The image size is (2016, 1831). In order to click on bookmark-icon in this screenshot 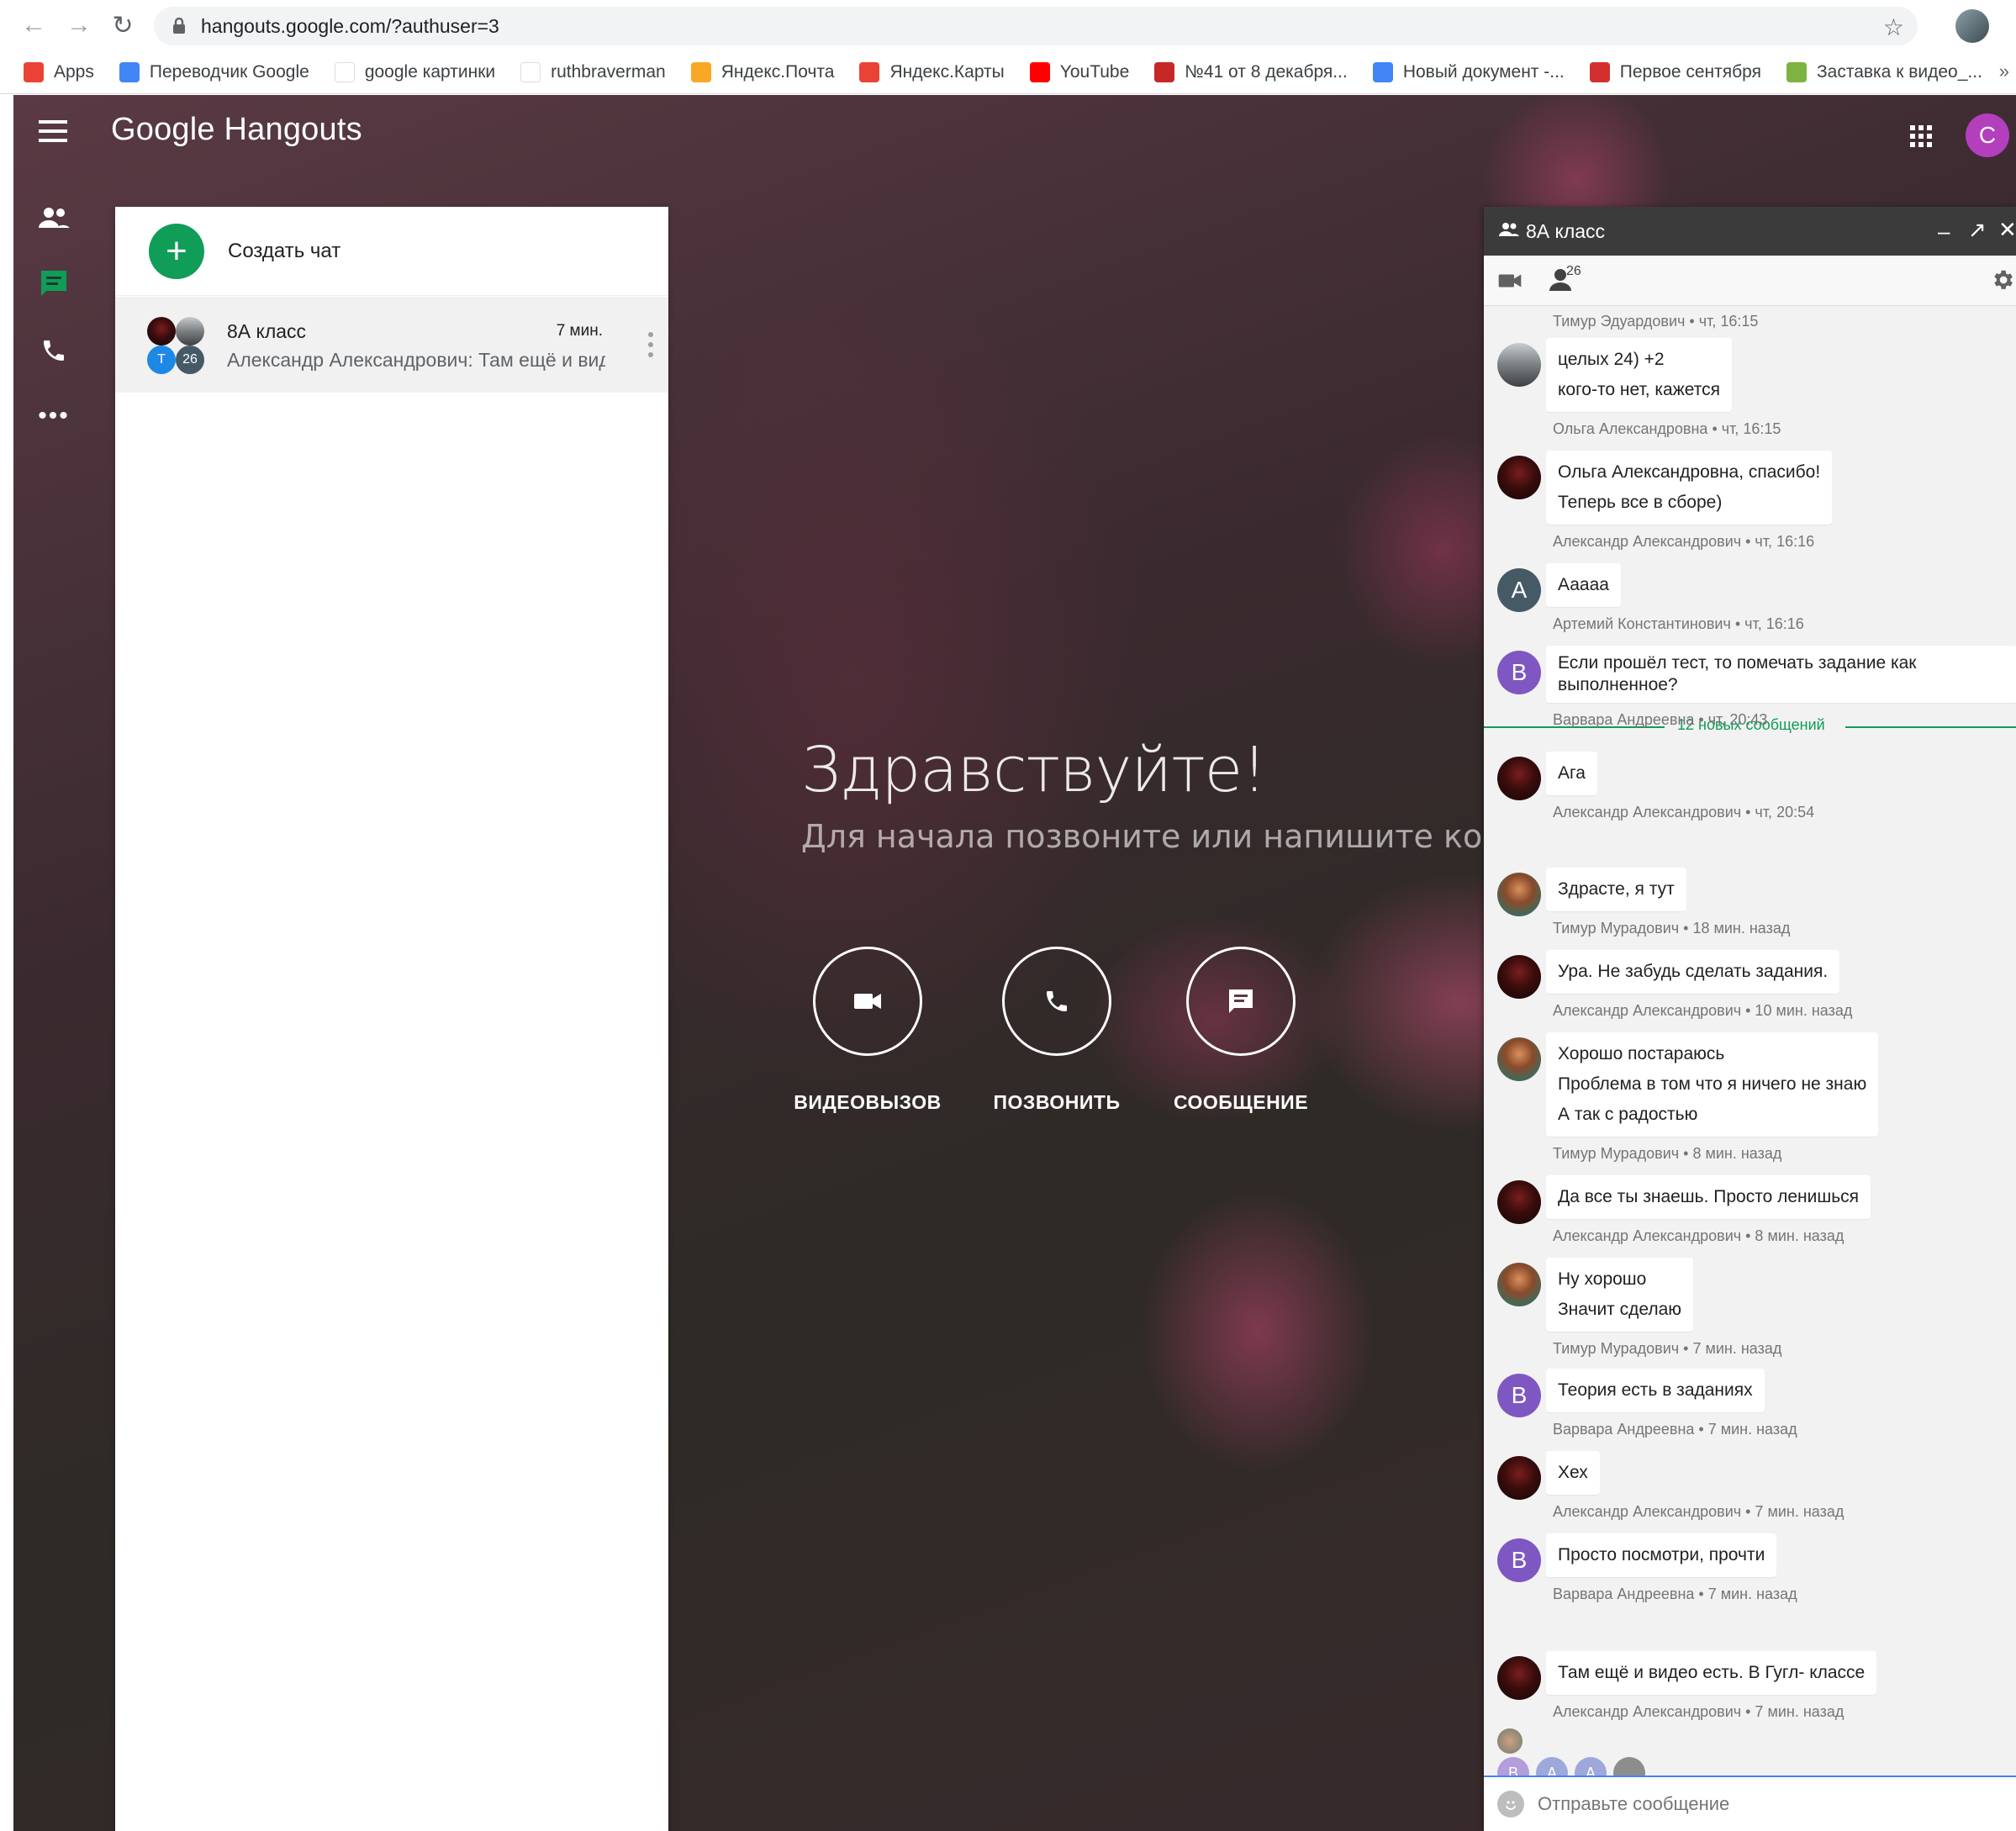, I will do `click(1164, 71)`.